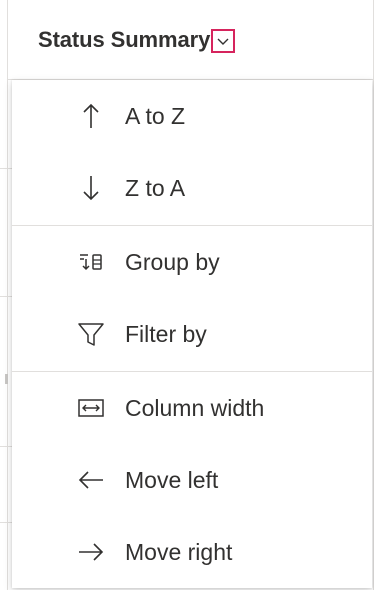  I want to click on menu-item-label: Group by, so click(172, 261).